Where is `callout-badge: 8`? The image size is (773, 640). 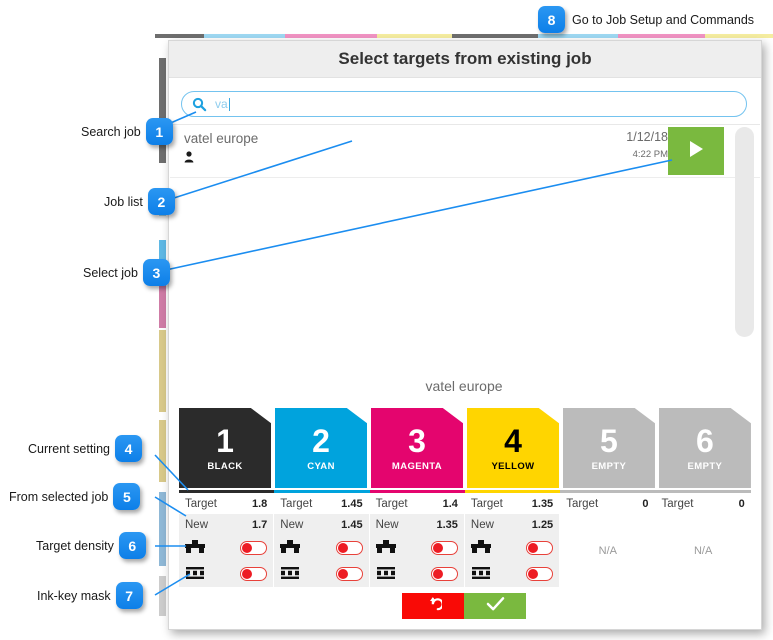 callout-badge: 8 is located at coordinates (551, 19).